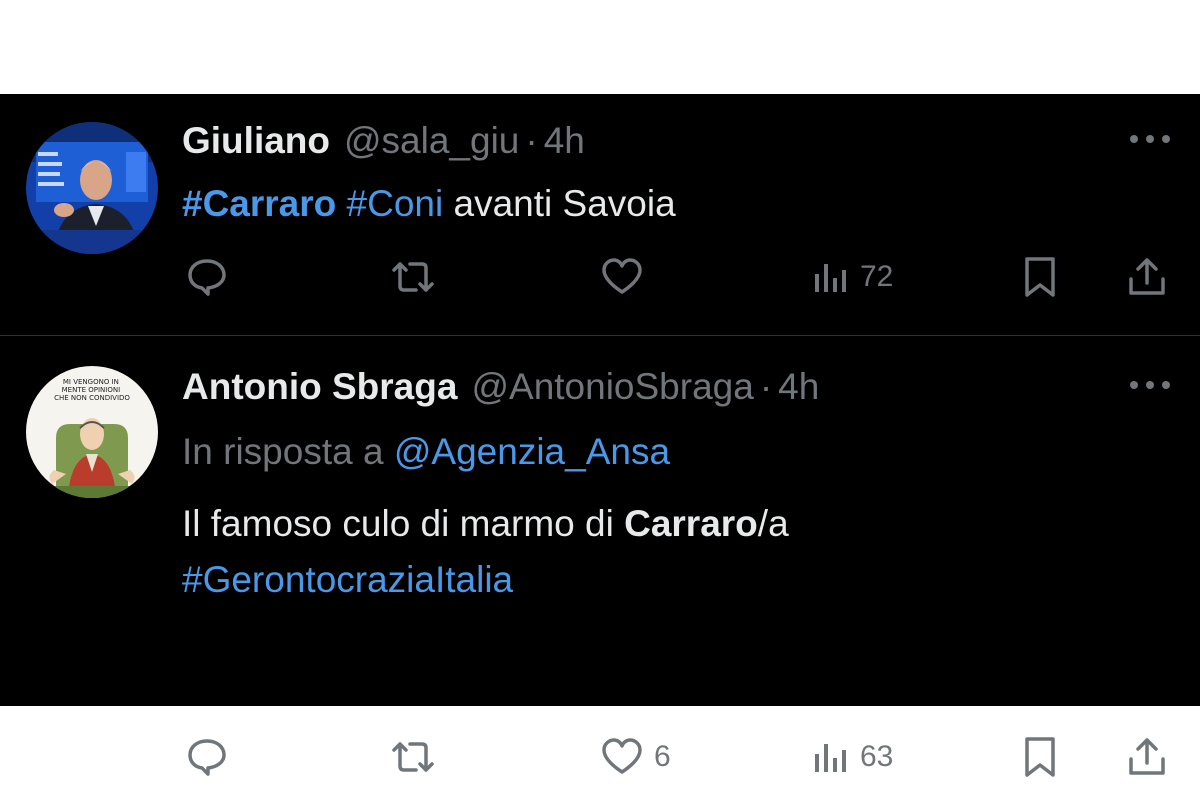  I want to click on tweet-header: Antonio Sbraga @AntonioSbraga · 4h, so click(500, 387).